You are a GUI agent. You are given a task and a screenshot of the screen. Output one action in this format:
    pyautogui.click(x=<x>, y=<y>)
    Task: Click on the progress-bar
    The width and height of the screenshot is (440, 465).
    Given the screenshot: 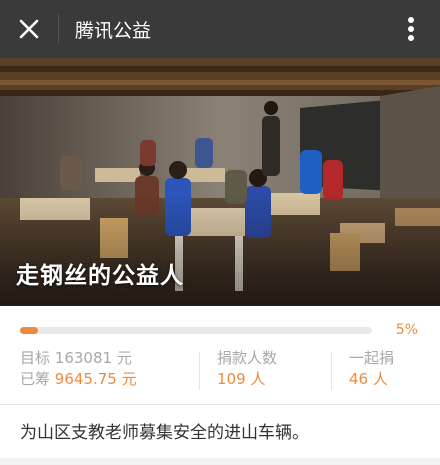 What is the action you would take?
    pyautogui.click(x=196, y=330)
    